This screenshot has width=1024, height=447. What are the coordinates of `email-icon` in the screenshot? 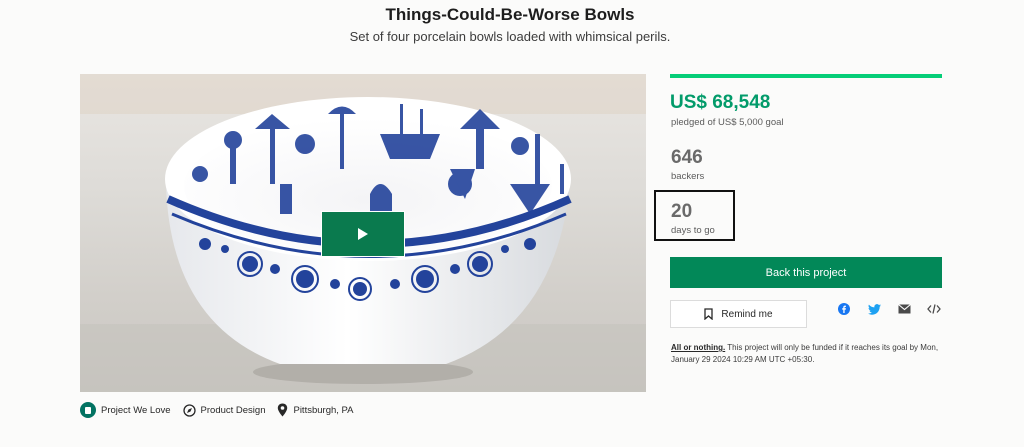 It's located at (904, 309).